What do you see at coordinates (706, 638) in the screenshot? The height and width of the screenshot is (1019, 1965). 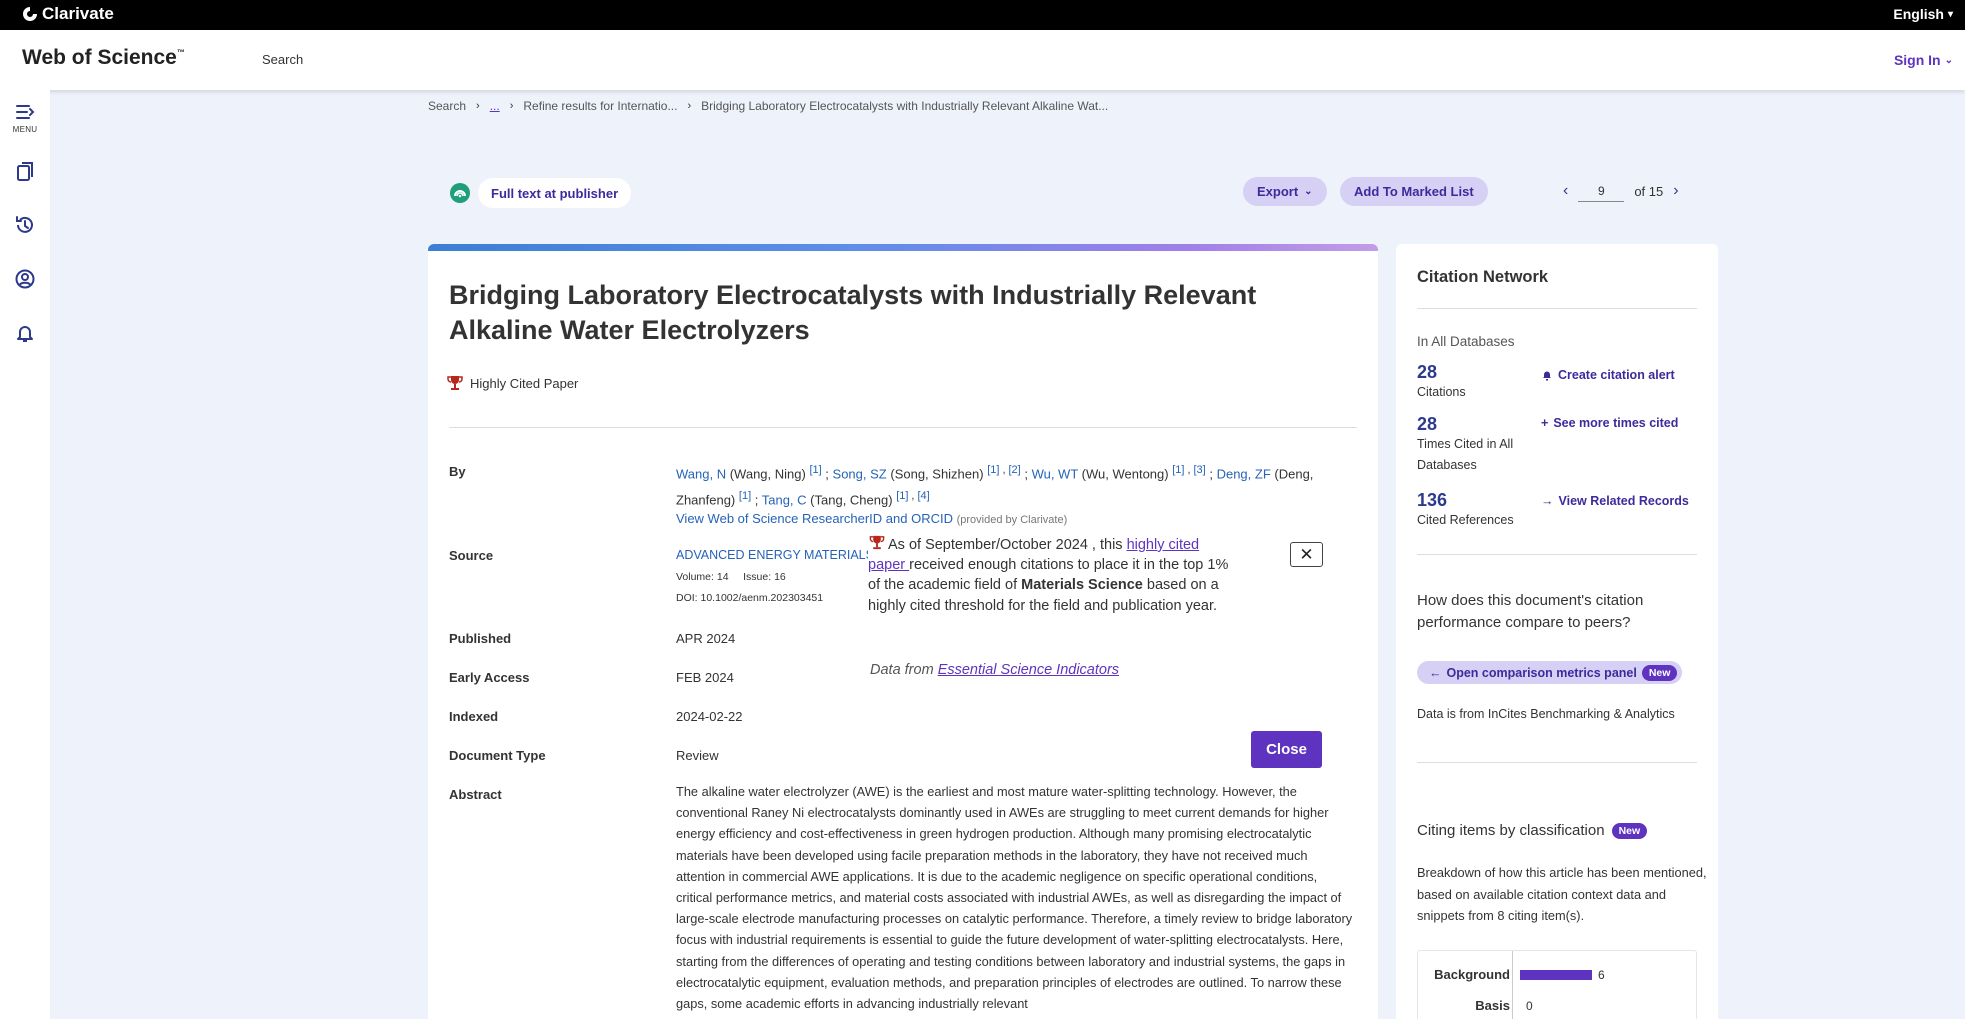 I see `published-date: APR 2024` at bounding box center [706, 638].